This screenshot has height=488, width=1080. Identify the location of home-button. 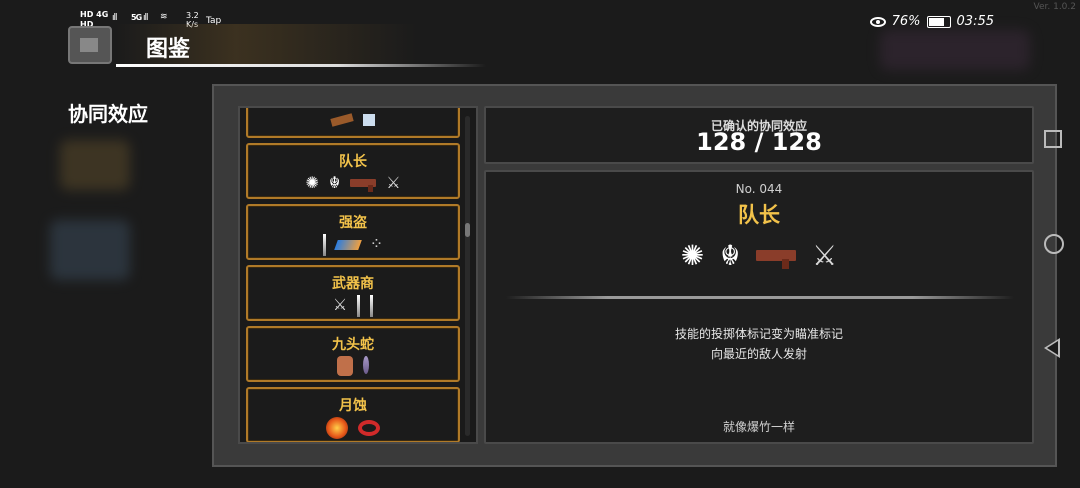
(1054, 244).